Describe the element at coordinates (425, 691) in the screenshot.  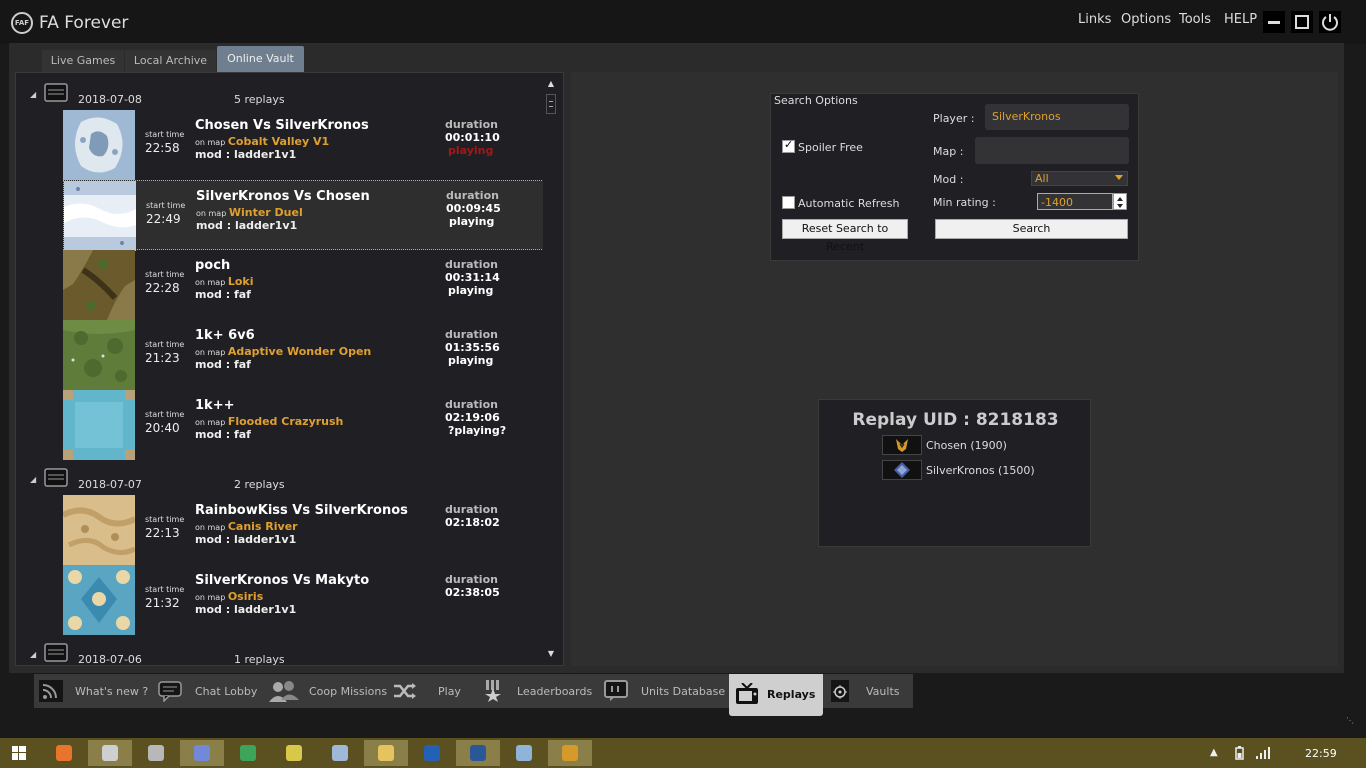
I see `nav-play: Play` at that location.